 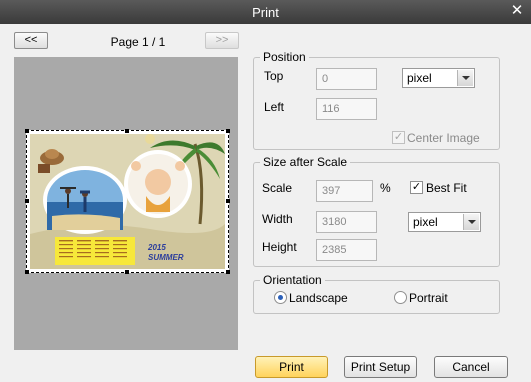 I want to click on next-page-button: >>, so click(x=222, y=40).